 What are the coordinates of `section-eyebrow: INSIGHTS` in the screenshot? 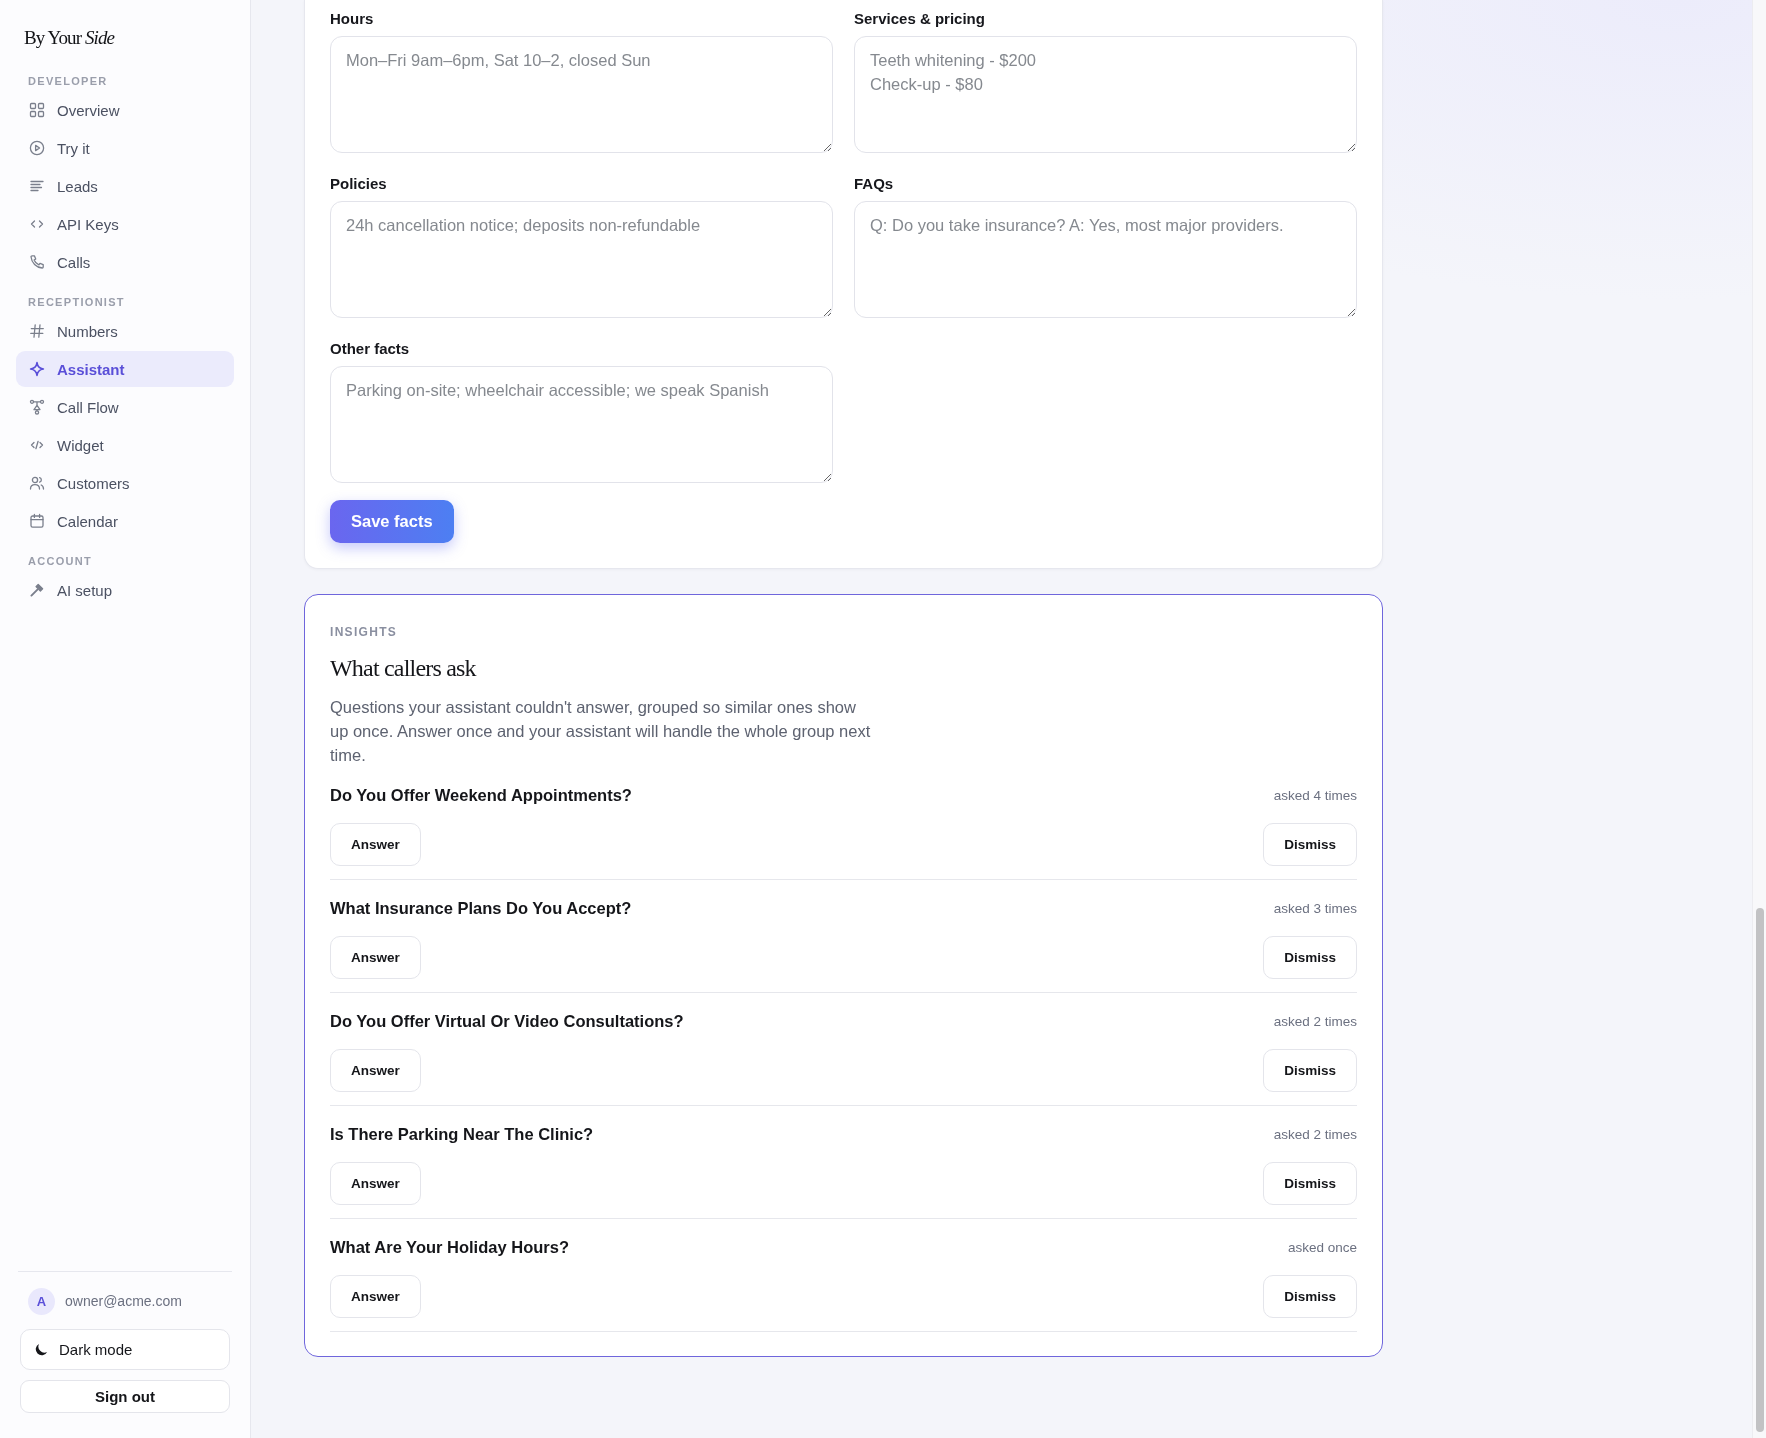 It's located at (364, 632).